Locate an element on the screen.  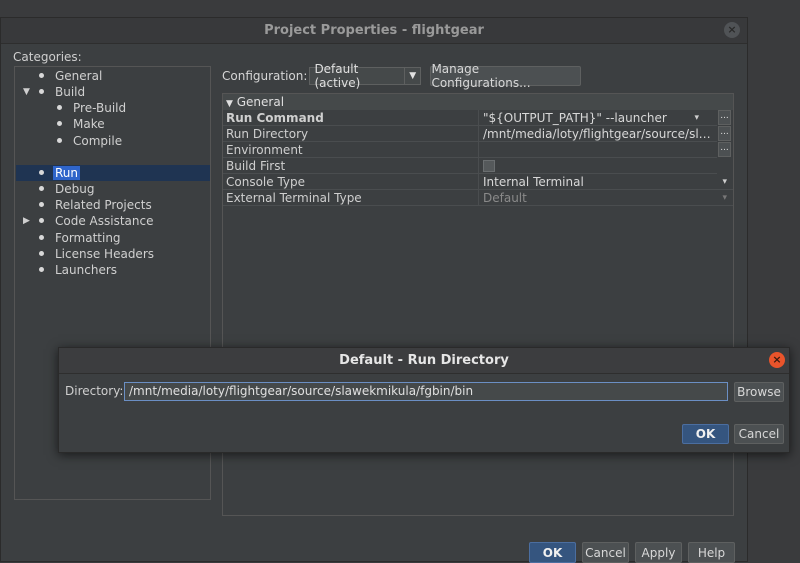
property-value: "${OUTPUT_PATH}" --launcher ▾ is located at coordinates (598, 118).